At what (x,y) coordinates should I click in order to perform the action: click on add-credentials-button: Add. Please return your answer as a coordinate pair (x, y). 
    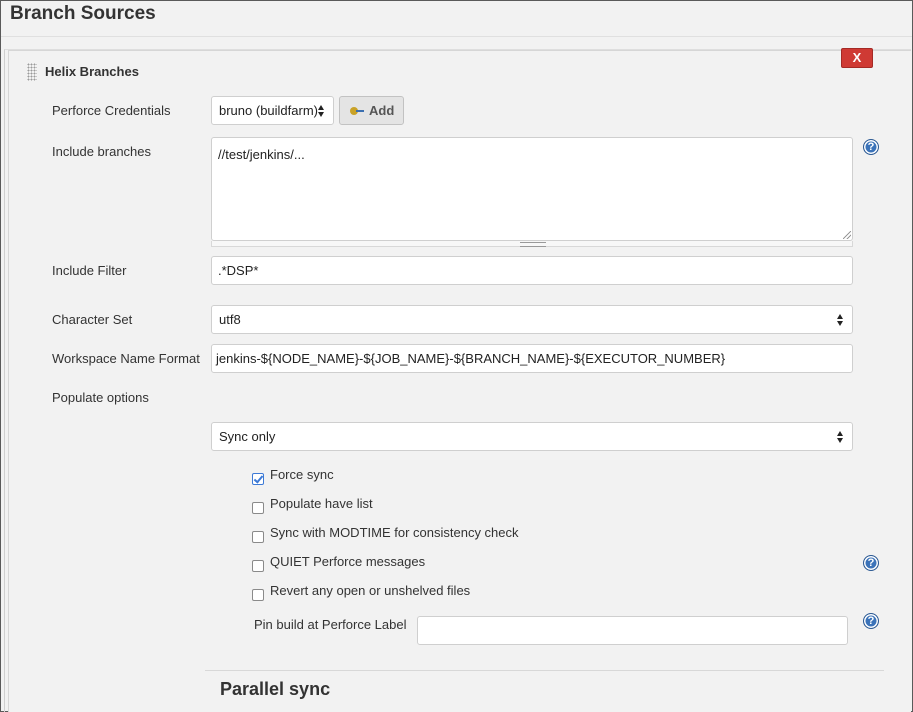
    Looking at the image, I should click on (371, 110).